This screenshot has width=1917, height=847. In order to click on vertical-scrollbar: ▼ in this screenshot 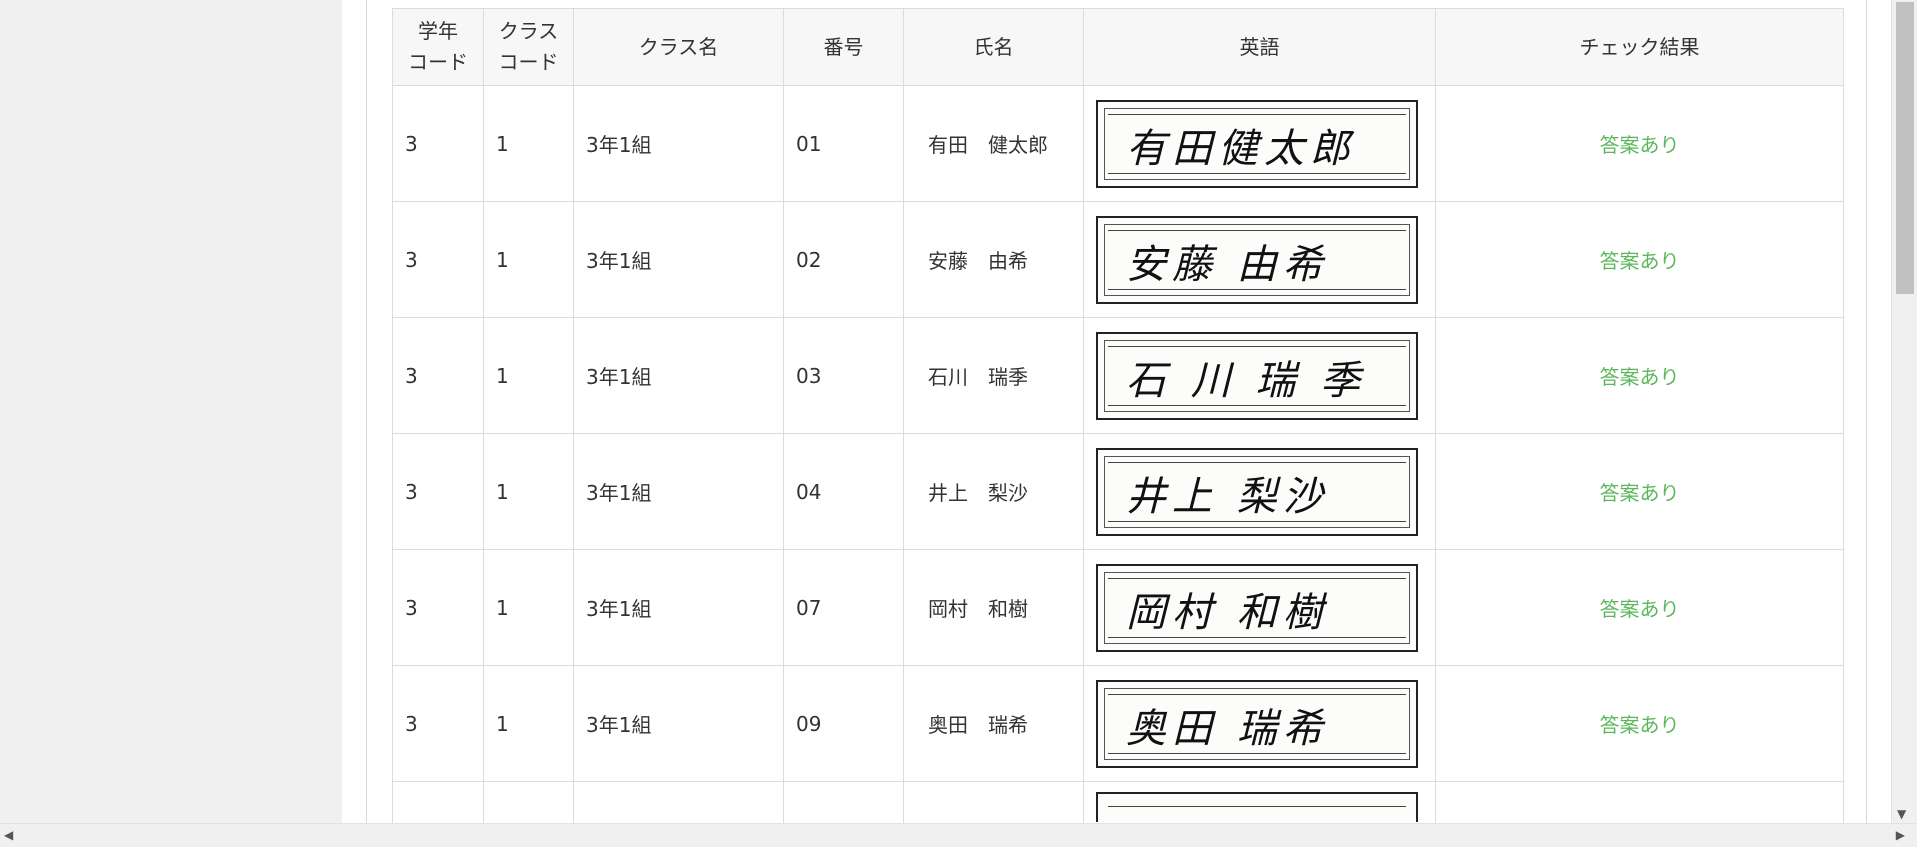, I will do `click(1904, 412)`.